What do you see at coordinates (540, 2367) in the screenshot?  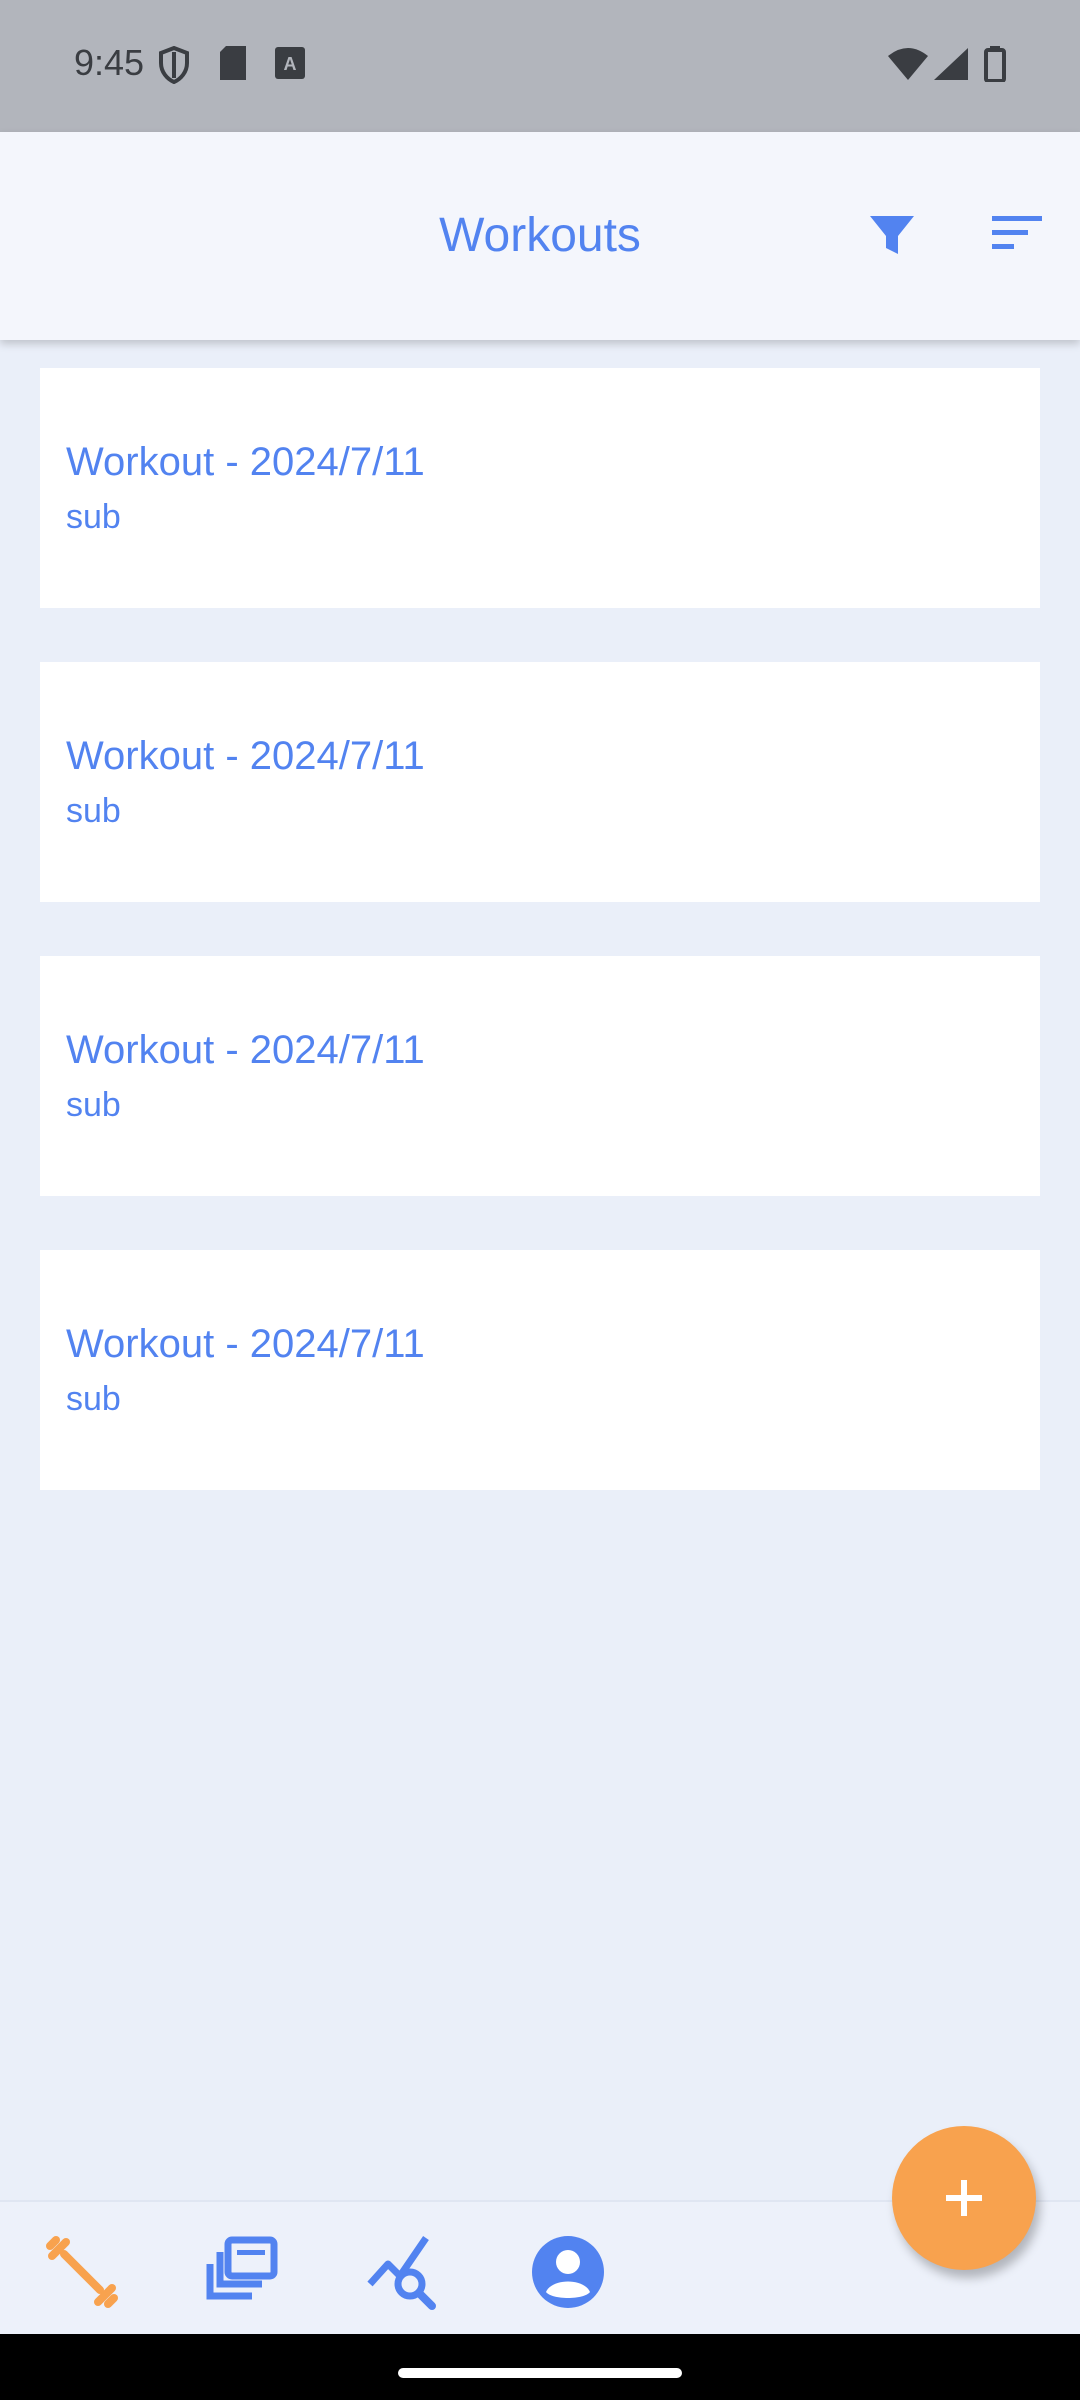 I see `gesture-bar` at bounding box center [540, 2367].